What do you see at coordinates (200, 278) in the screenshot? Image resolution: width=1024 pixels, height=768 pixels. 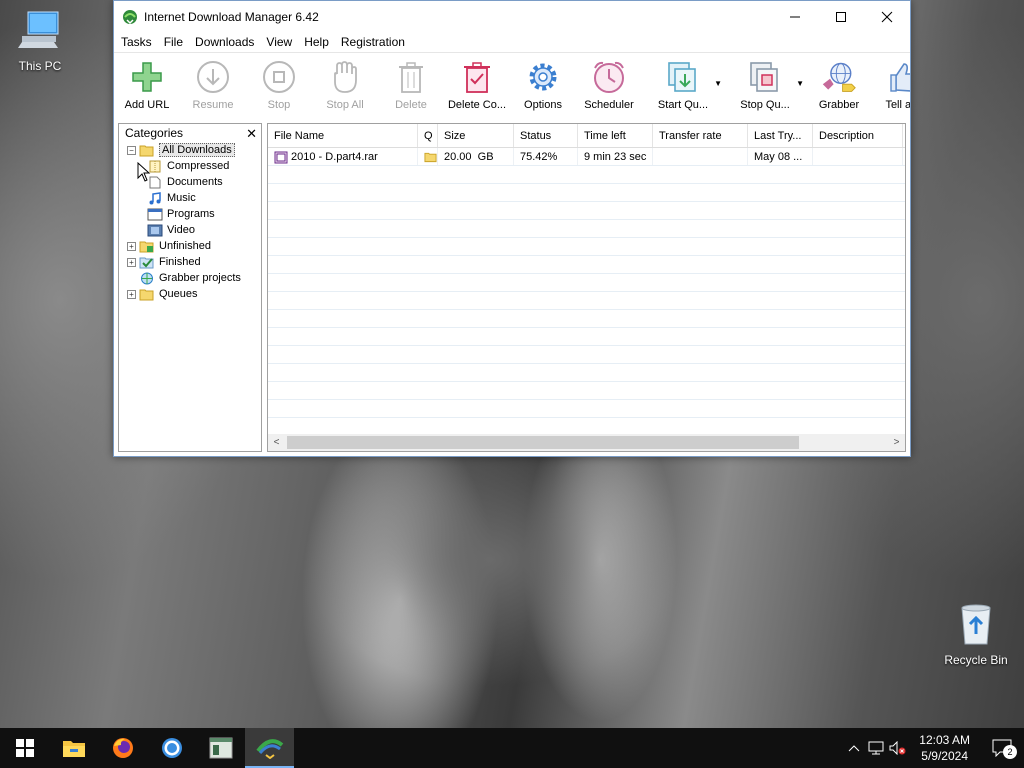 I see `tree-item-label: Grabber projects` at bounding box center [200, 278].